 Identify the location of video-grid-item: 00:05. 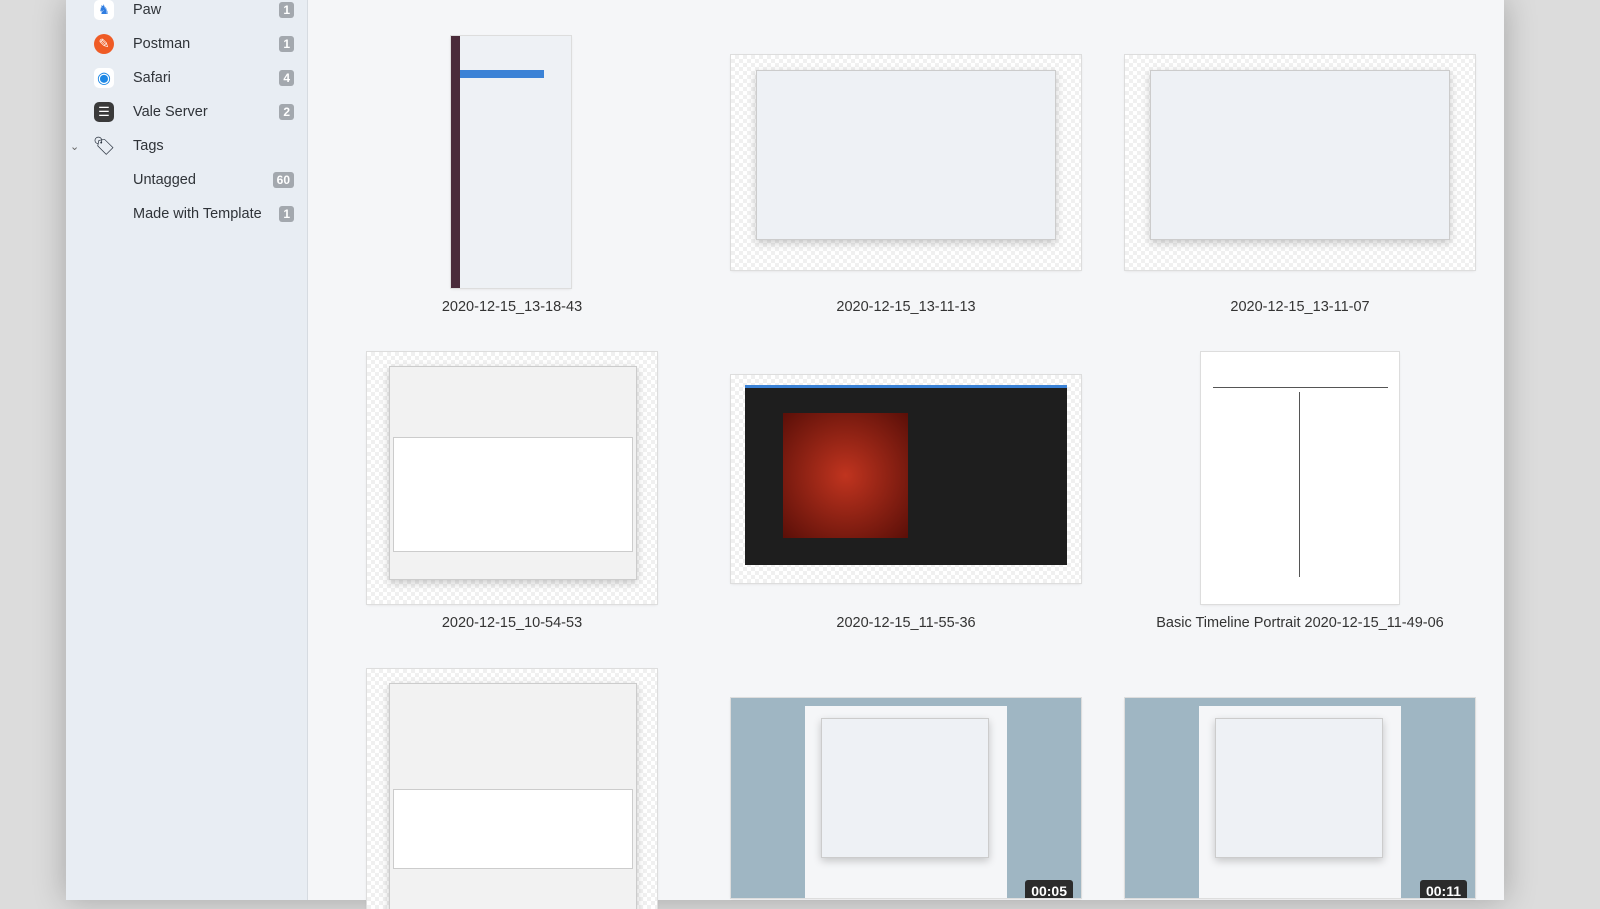
(906, 780).